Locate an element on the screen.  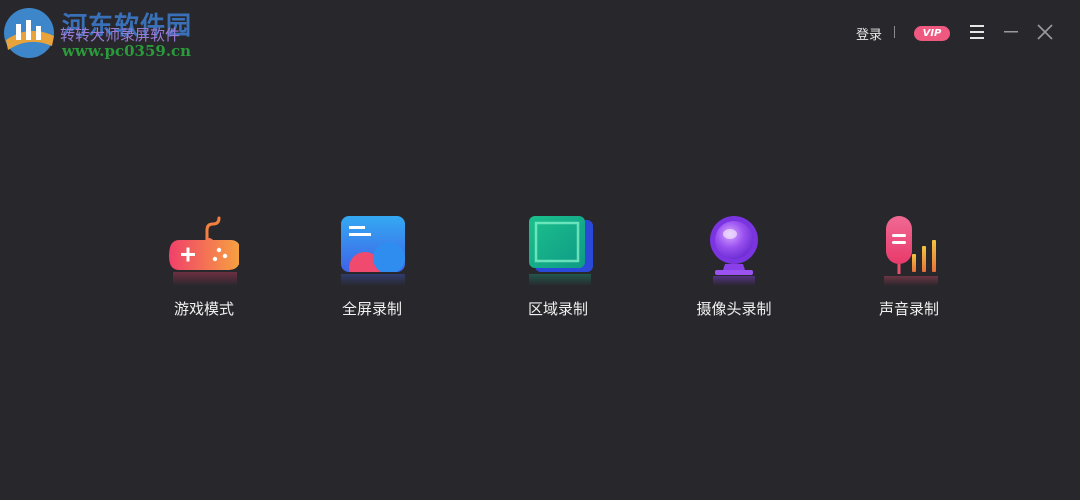
mode-region-label: 区域录制 is located at coordinates (557, 309).